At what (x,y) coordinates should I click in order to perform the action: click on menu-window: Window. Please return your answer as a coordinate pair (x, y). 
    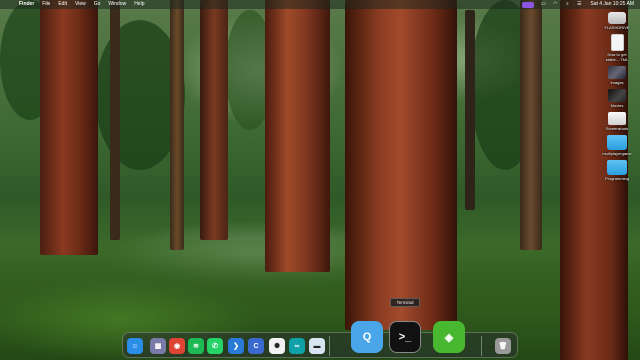
    Looking at the image, I should click on (117, 4).